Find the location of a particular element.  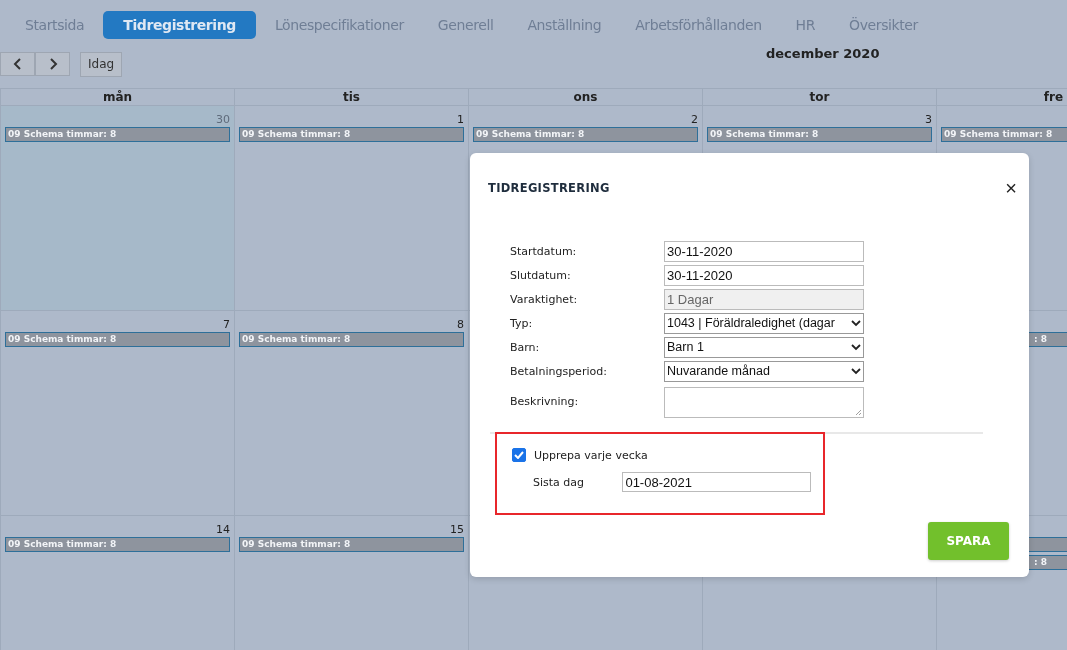

date-field: 01-08-2021 is located at coordinates (716, 482).